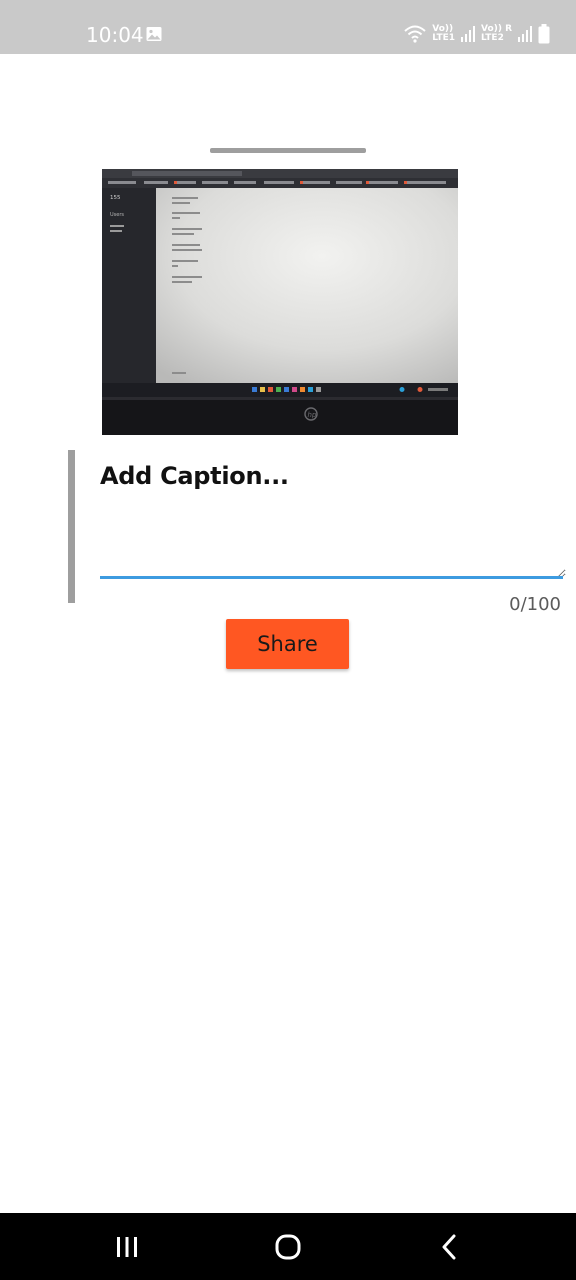  I want to click on back-button, so click(449, 1246).